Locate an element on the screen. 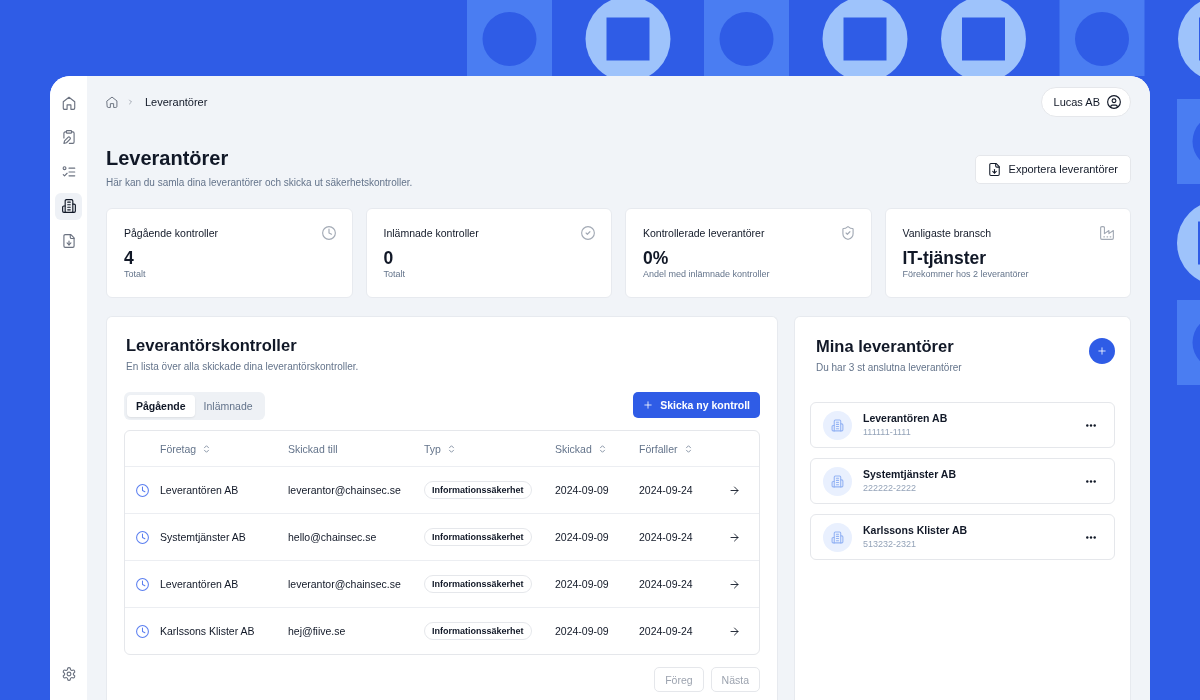 The image size is (1200, 700). supplier-name: Karlssons Klister AB is located at coordinates (916, 530).